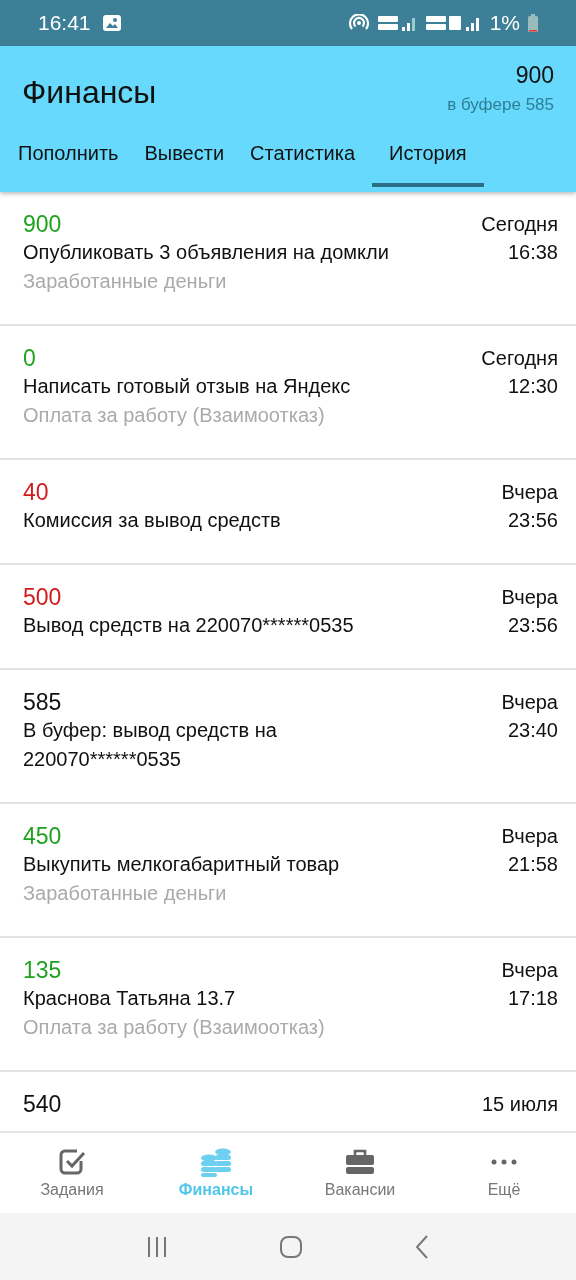 The height and width of the screenshot is (1280, 576). I want to click on buffer-balance: в буфере 585, so click(500, 105).